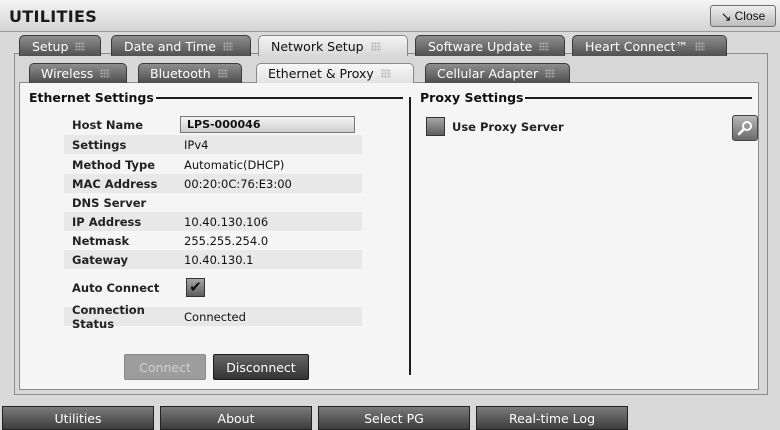 The image size is (780, 430). I want to click on bottom-button-utilities: Utilities, so click(78, 418).